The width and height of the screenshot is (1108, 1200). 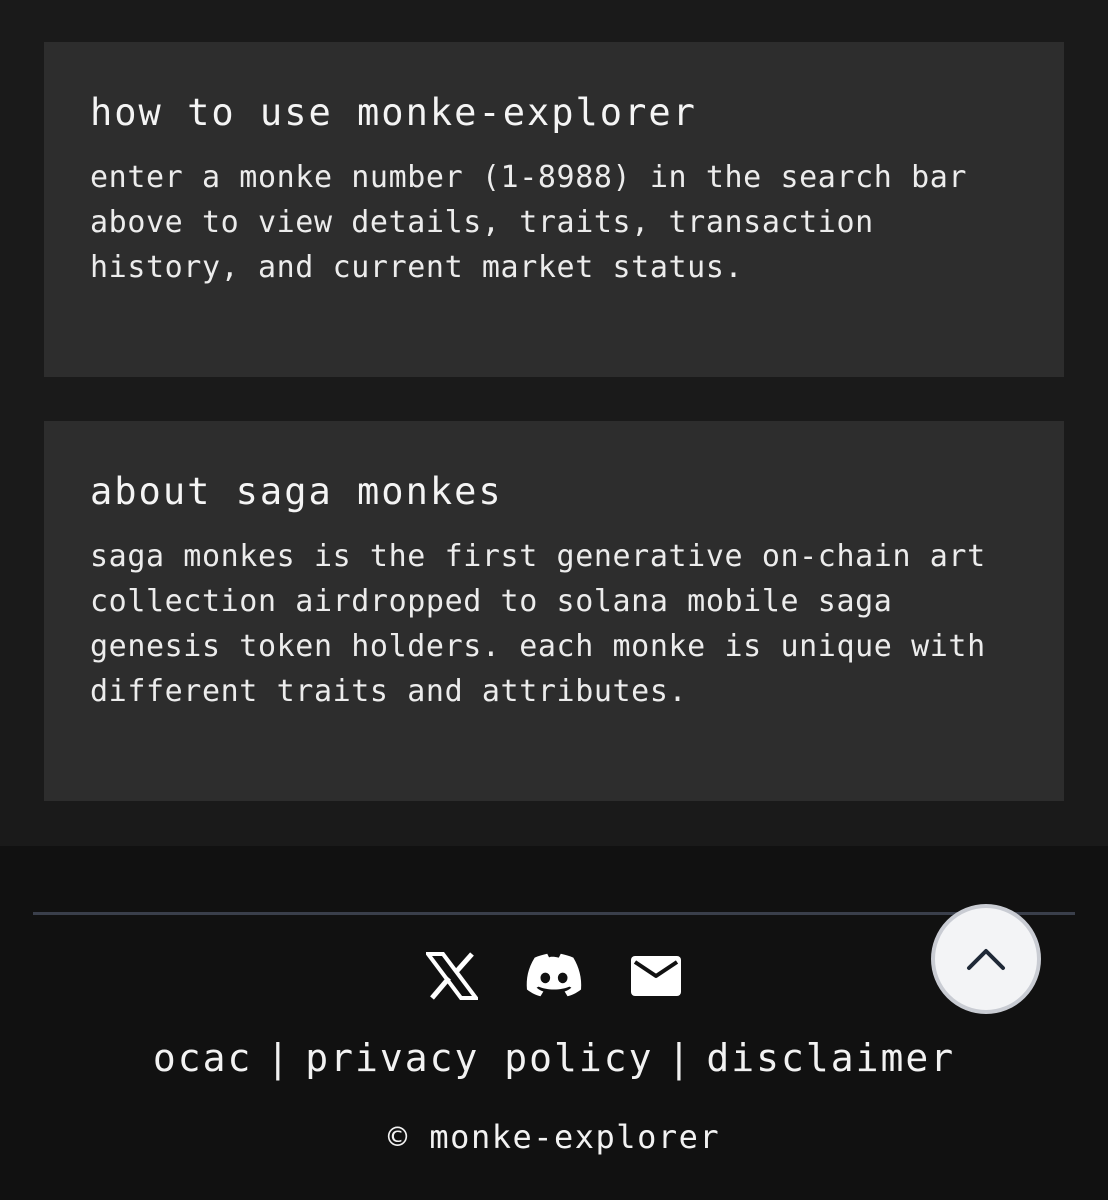 I want to click on card-title: how to use monke-explorer, so click(x=393, y=112).